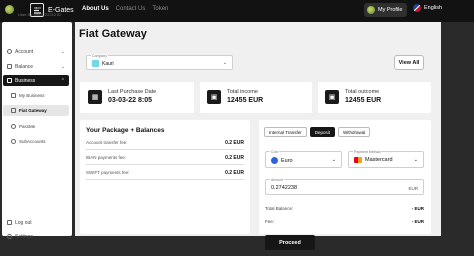 Image resolution: width=474 pixels, height=256 pixels. What do you see at coordinates (274, 160) in the screenshot?
I see `euro-icon` at bounding box center [274, 160].